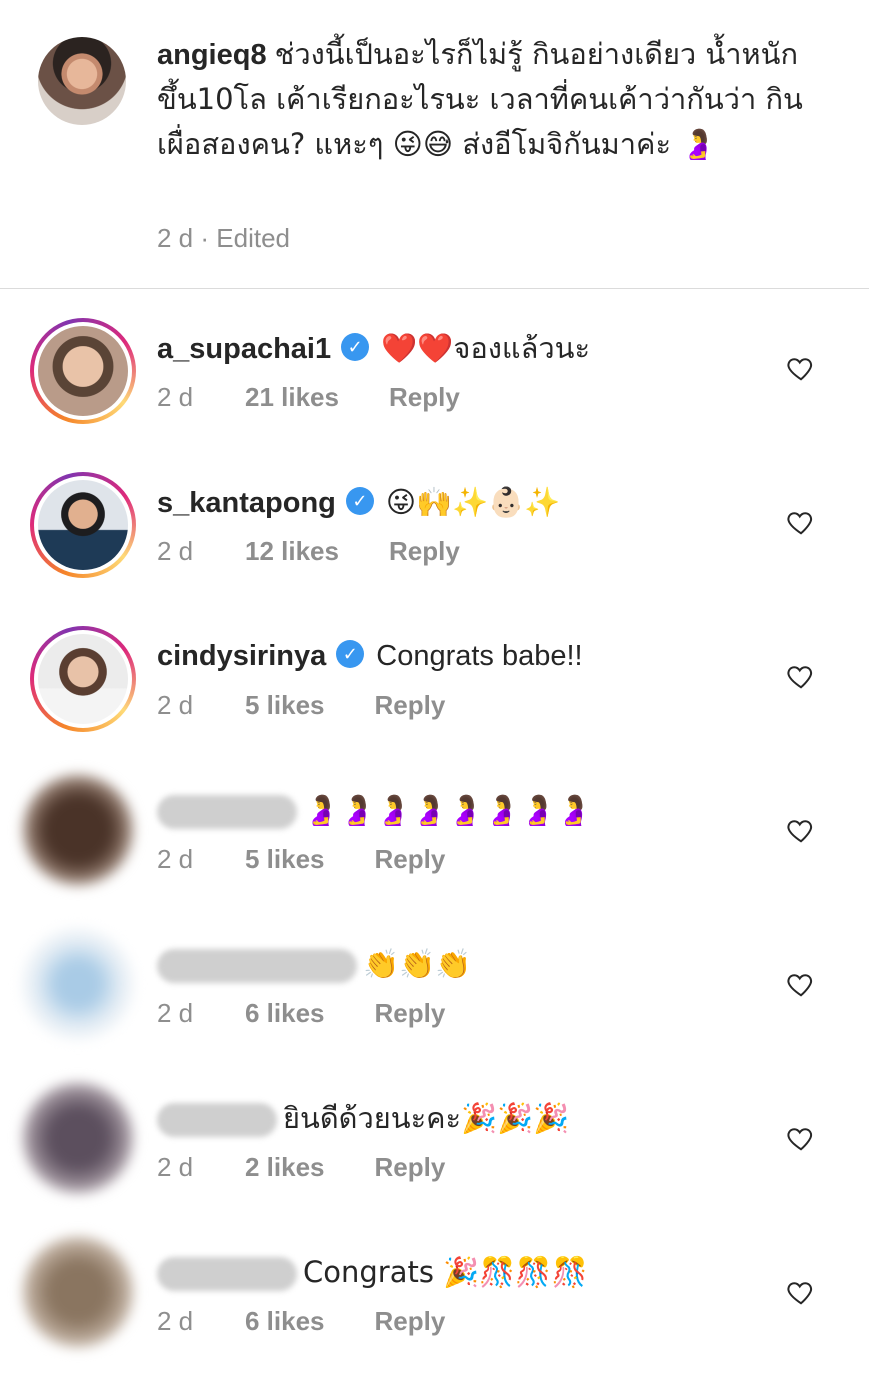 This screenshot has height=1396, width=869. What do you see at coordinates (473, 502) in the screenshot?
I see `comment-text: 😜🙌✨👶🏻✨` at bounding box center [473, 502].